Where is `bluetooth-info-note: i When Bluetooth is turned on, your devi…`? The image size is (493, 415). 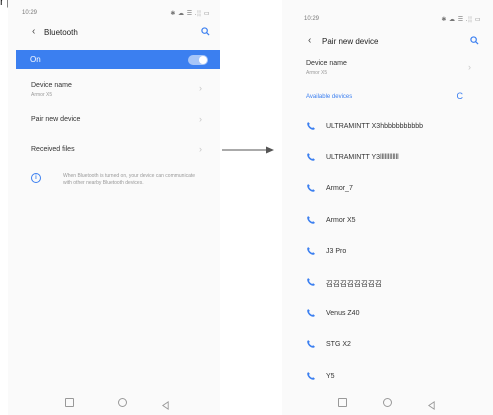
bluetooth-info-note: i When Bluetooth is turned on, your devi… is located at coordinates (118, 190).